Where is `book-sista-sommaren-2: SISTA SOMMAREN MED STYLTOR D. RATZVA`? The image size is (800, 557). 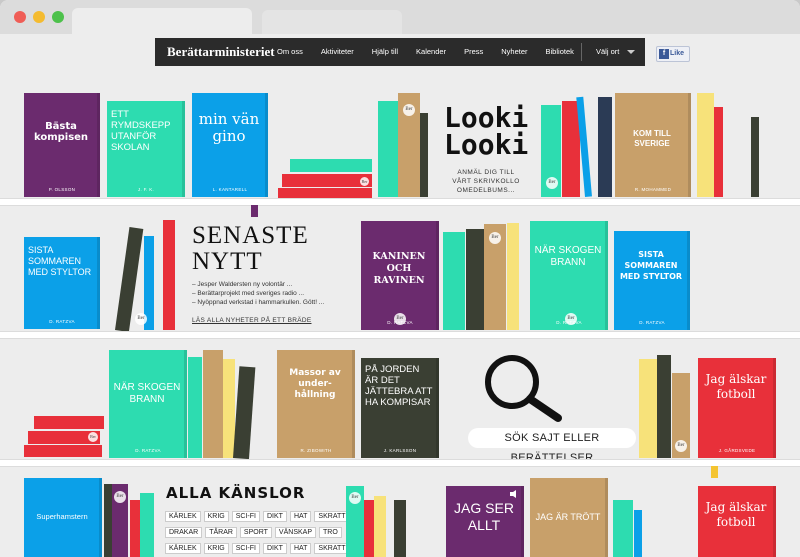 book-sista-sommaren-2: SISTA SOMMAREN MED STYLTOR D. RATZVA is located at coordinates (652, 280).